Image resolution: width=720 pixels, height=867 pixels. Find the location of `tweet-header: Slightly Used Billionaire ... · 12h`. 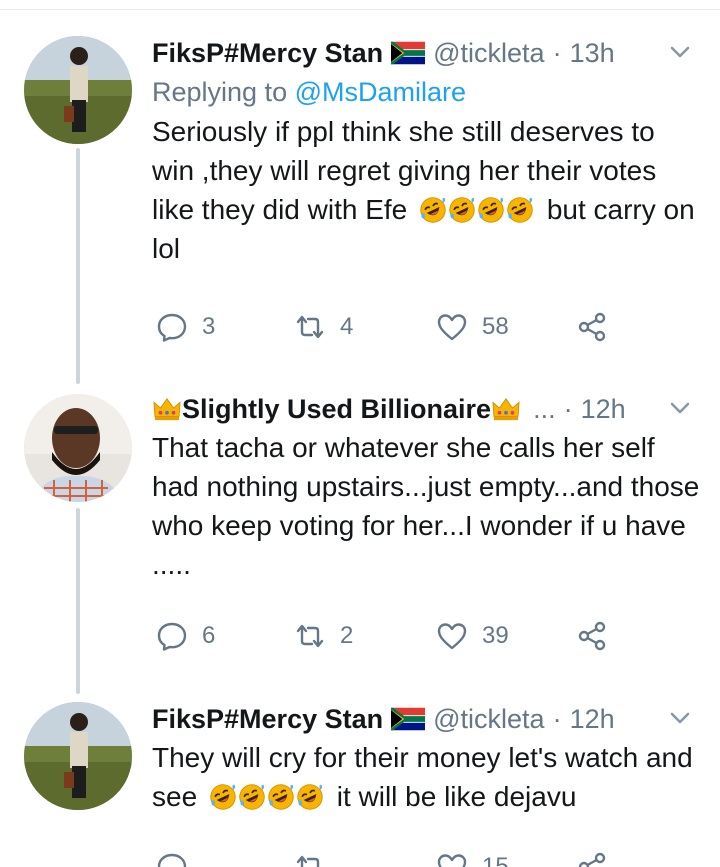

tweet-header: Slightly Used Billionaire ... · 12h is located at coordinates (426, 409).